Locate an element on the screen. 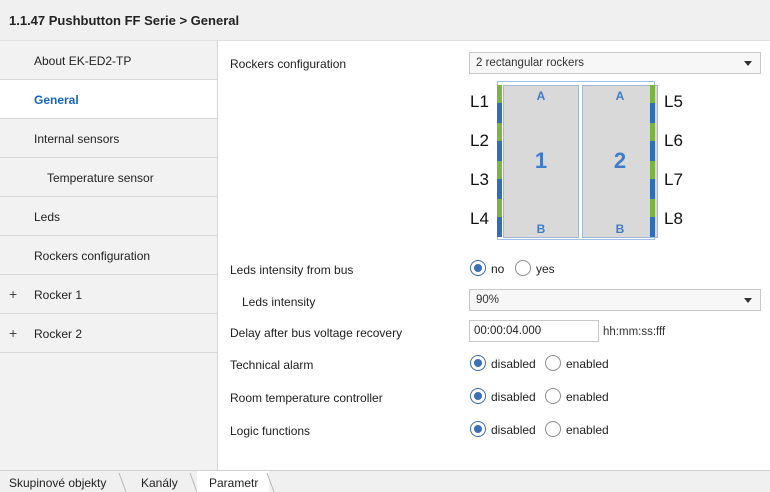 This screenshot has height=492, width=770. led-l8-green is located at coordinates (652, 208).